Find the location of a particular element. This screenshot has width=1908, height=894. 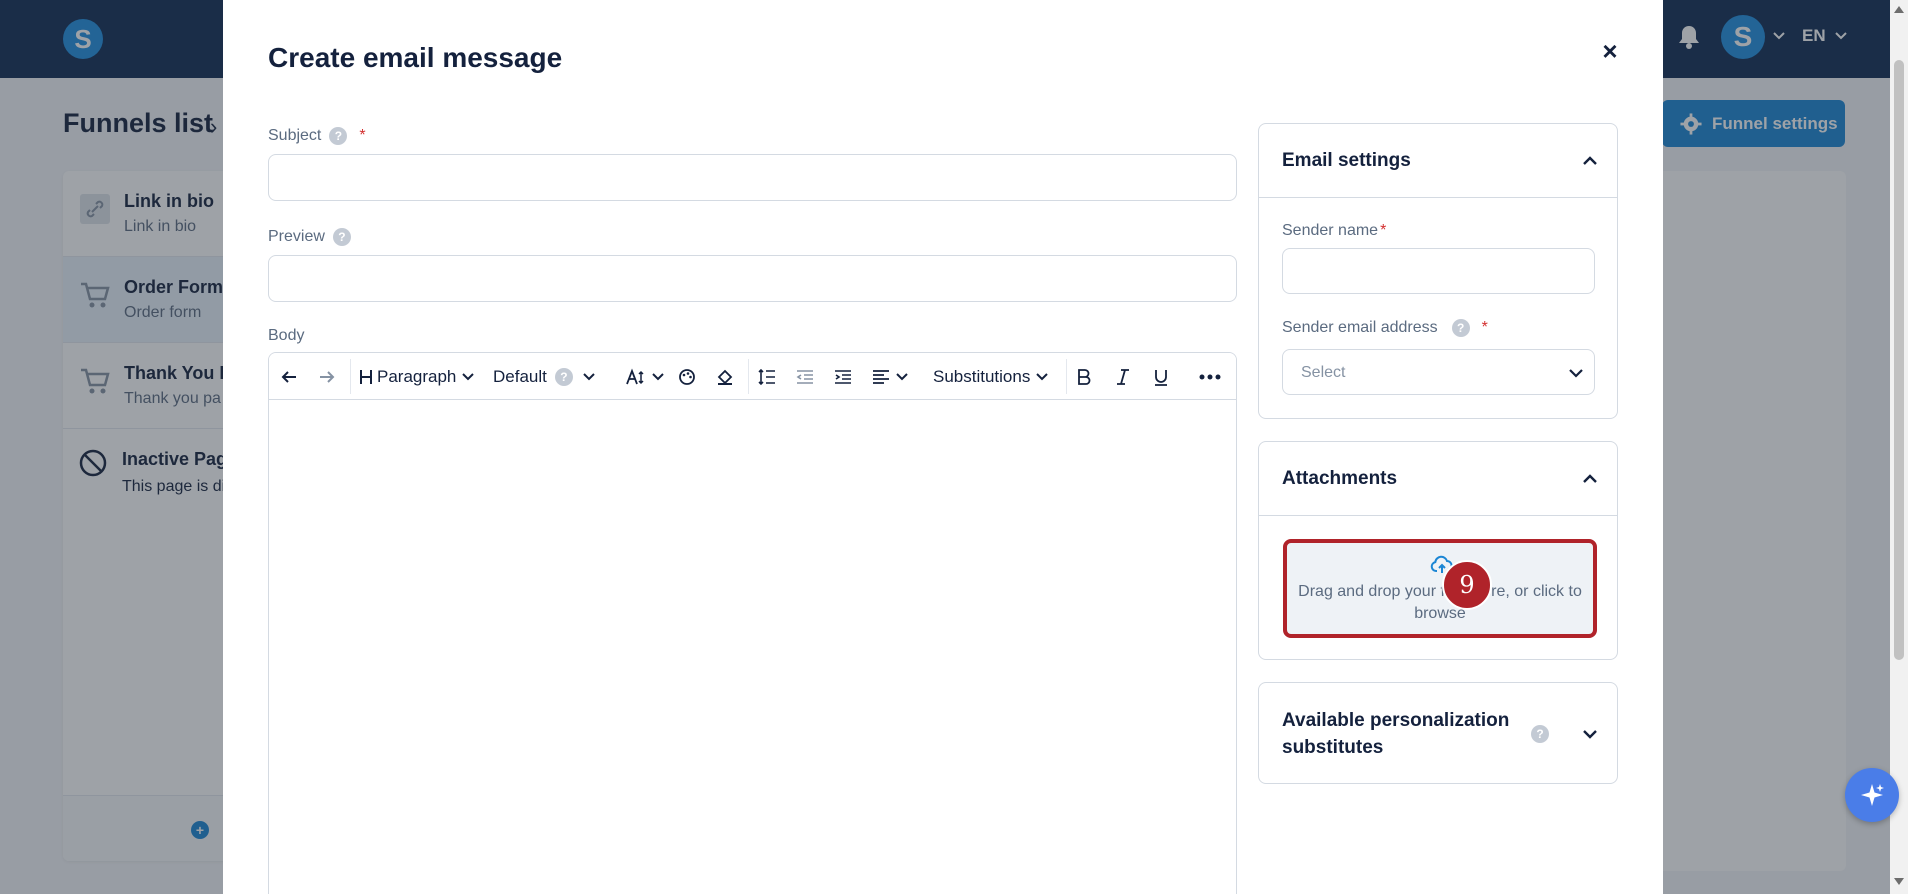

font-size-icon is located at coordinates (635, 375).